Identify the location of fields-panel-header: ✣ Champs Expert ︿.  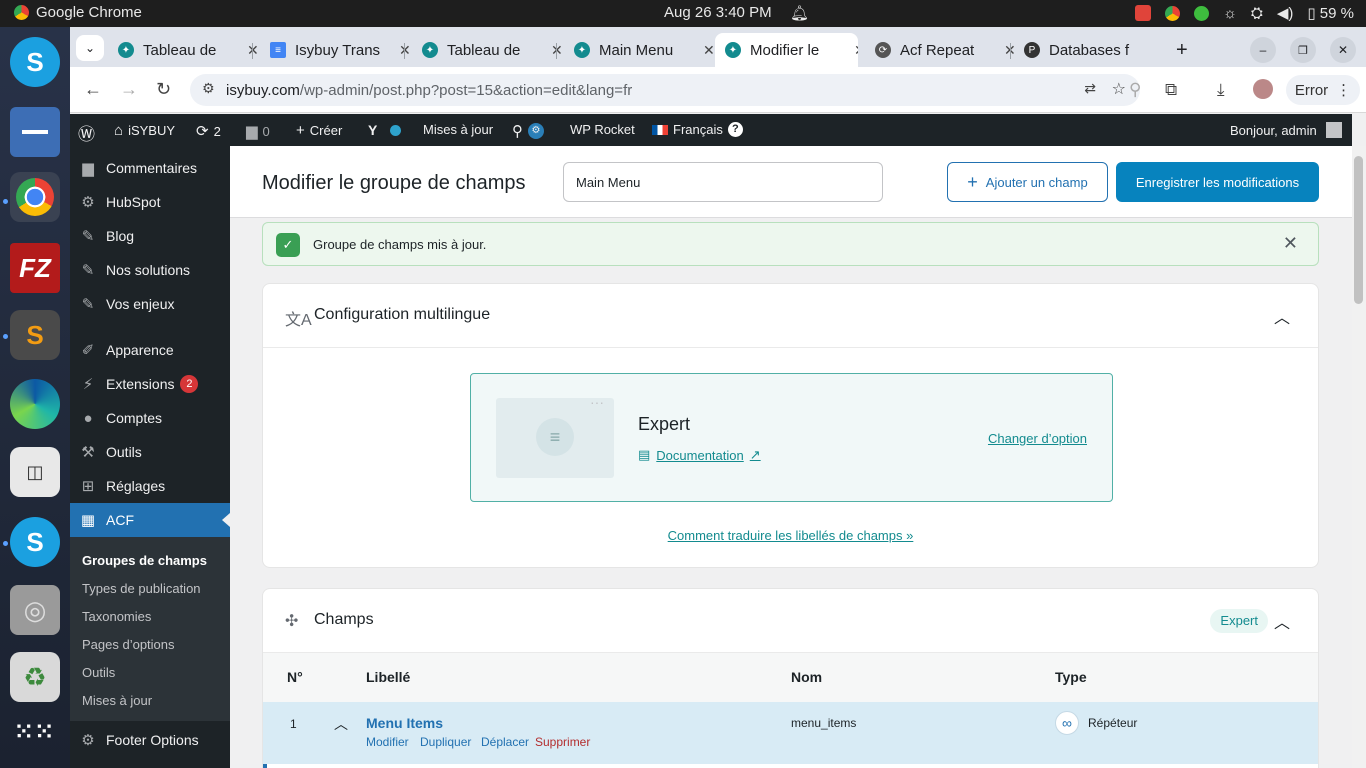
(790, 621).